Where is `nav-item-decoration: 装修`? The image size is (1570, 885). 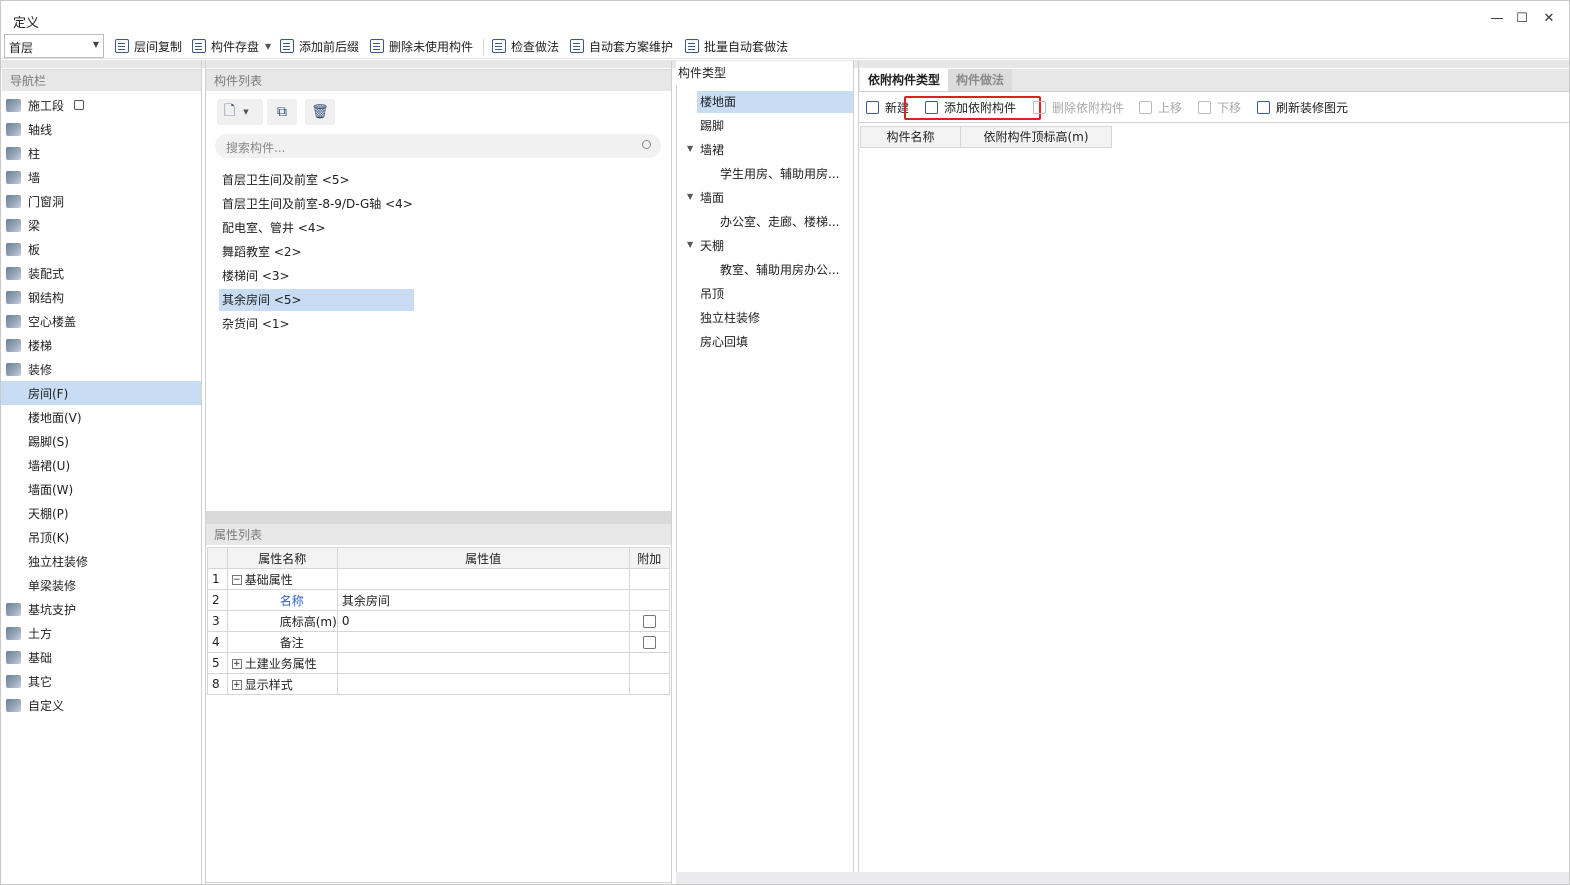
nav-item-decoration: 装修 is located at coordinates (101, 369).